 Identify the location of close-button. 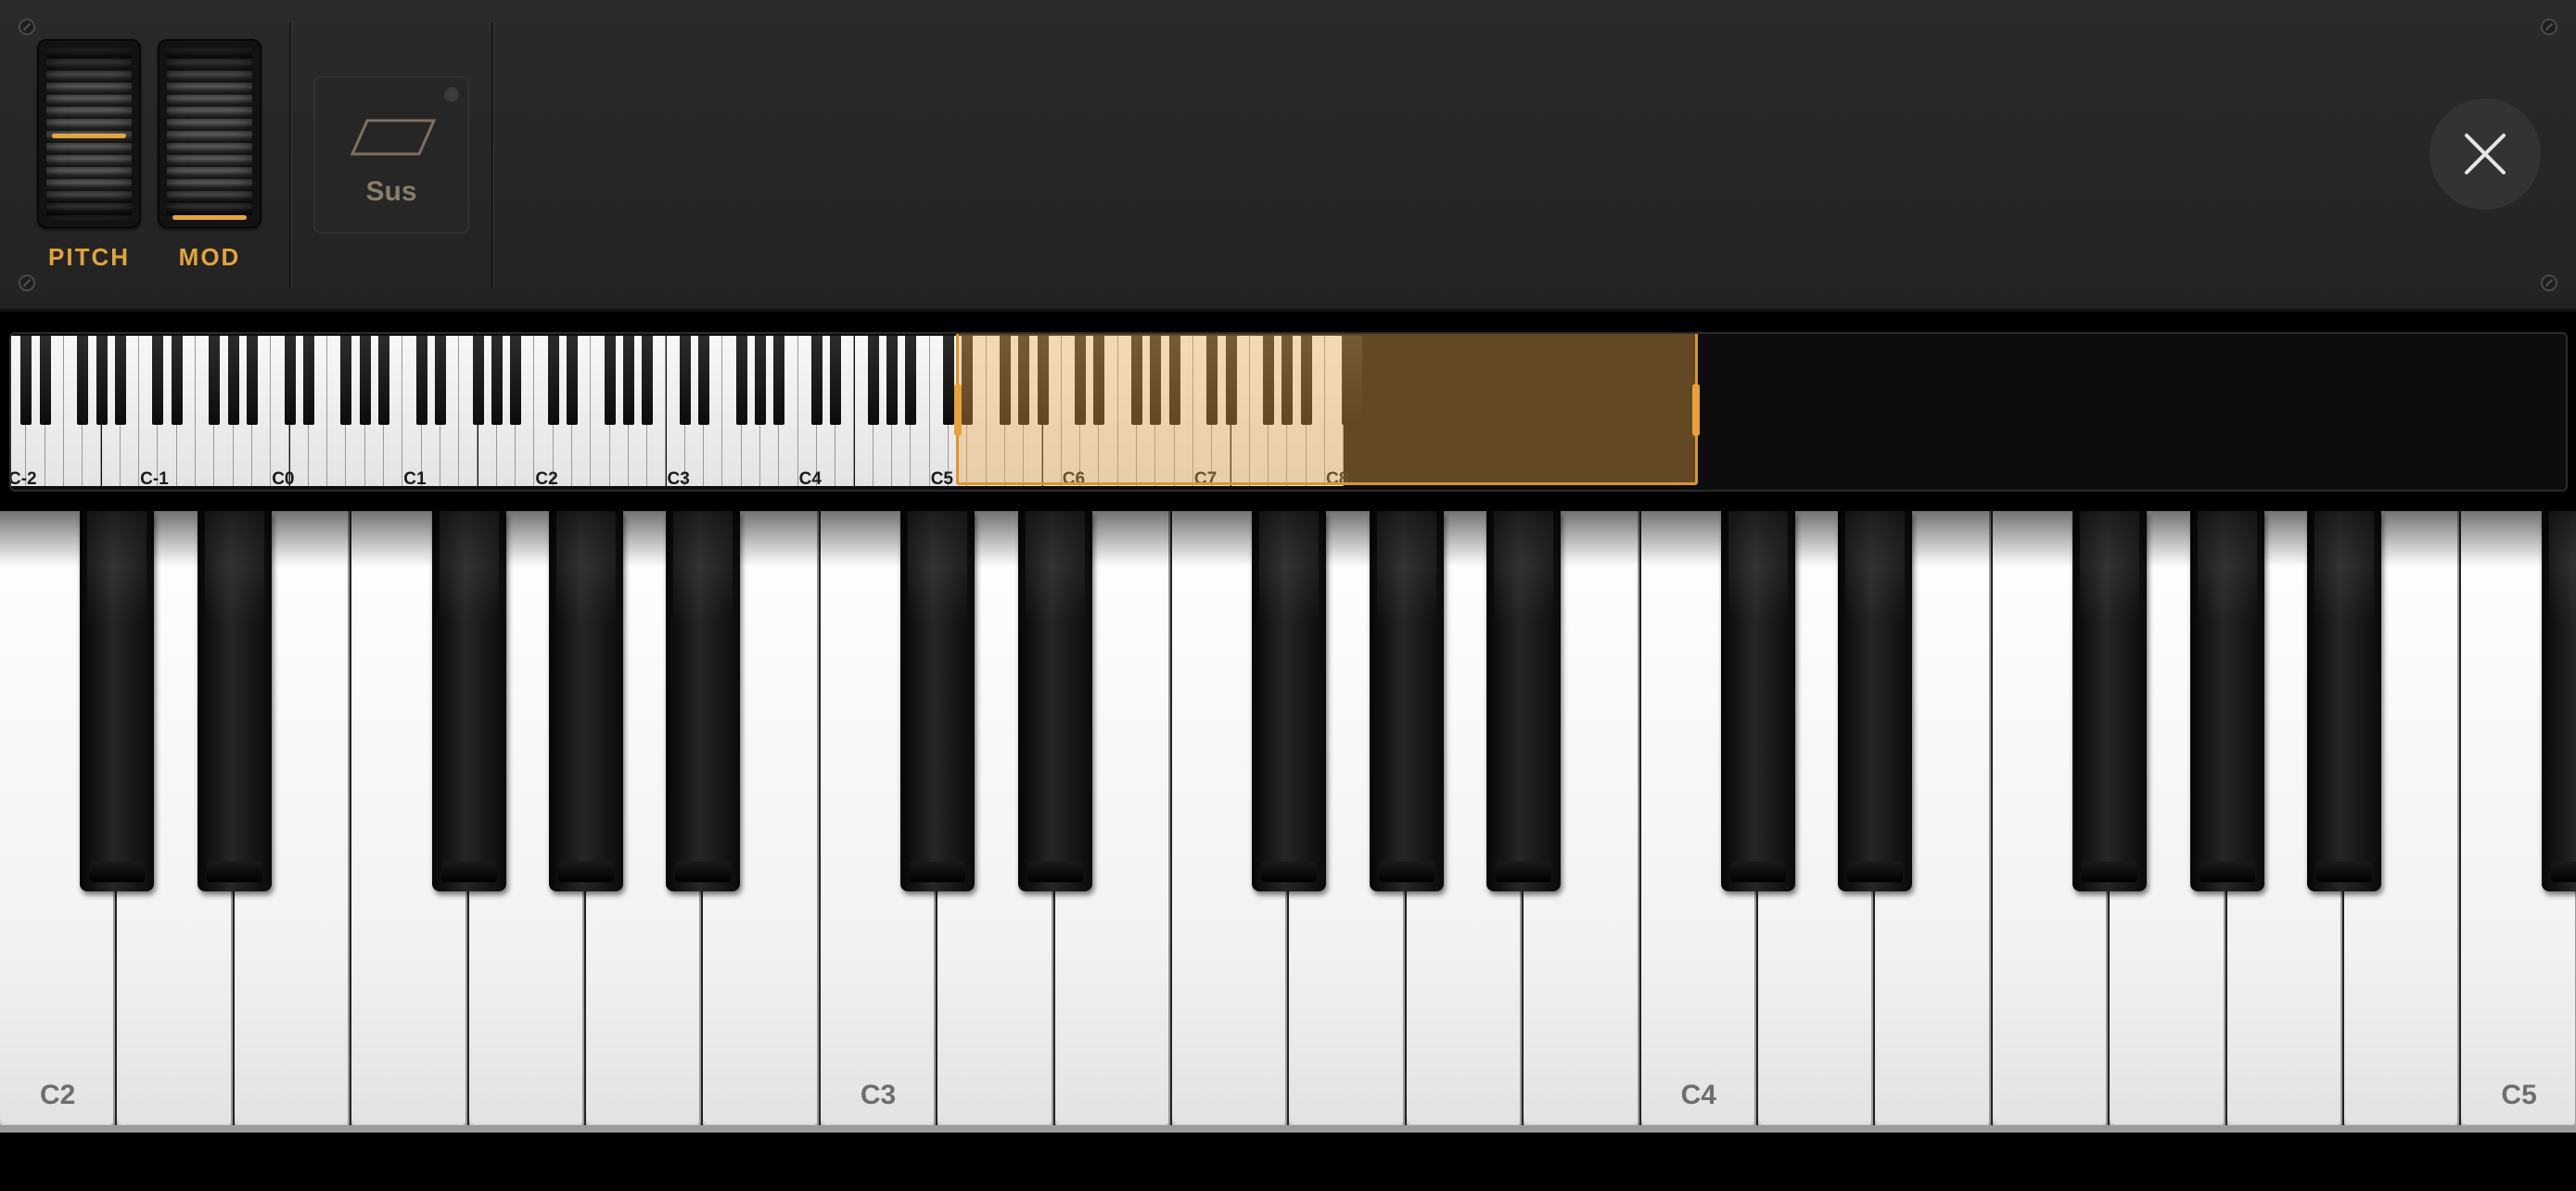
(2485, 154).